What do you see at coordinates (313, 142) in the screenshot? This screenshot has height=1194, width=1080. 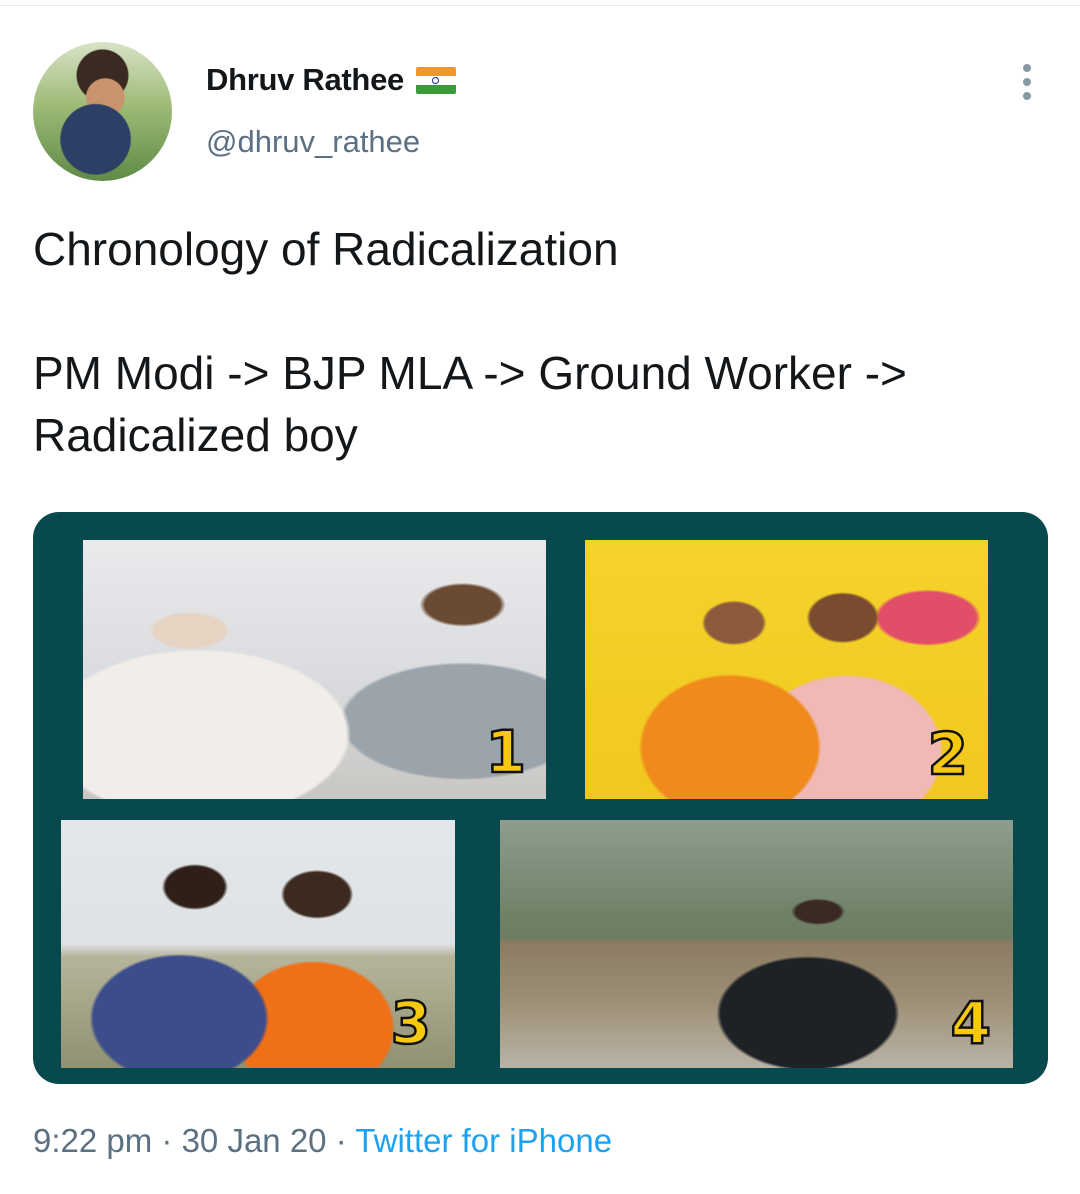 I see `user-handle: @dhruv_rathee` at bounding box center [313, 142].